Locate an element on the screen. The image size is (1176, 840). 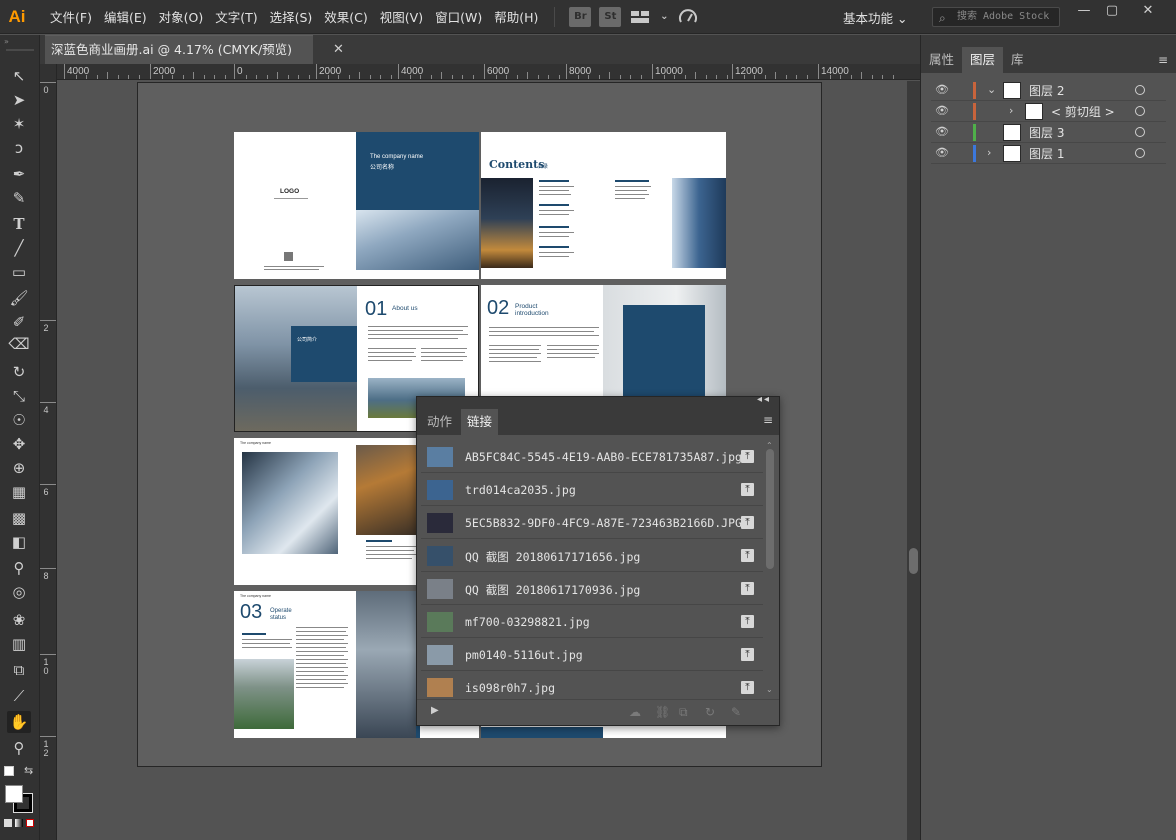
panel-menu-icon: ≡ is located at coordinates (1163, 60).